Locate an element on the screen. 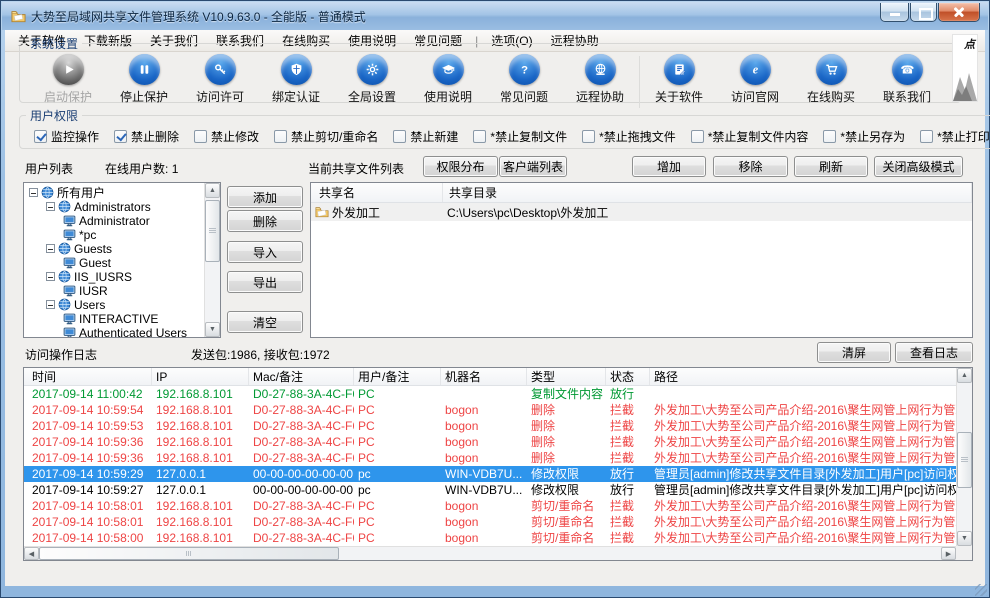 This screenshot has height=598, width=990. scroll-left-icon: ◀ is located at coordinates (31, 553).